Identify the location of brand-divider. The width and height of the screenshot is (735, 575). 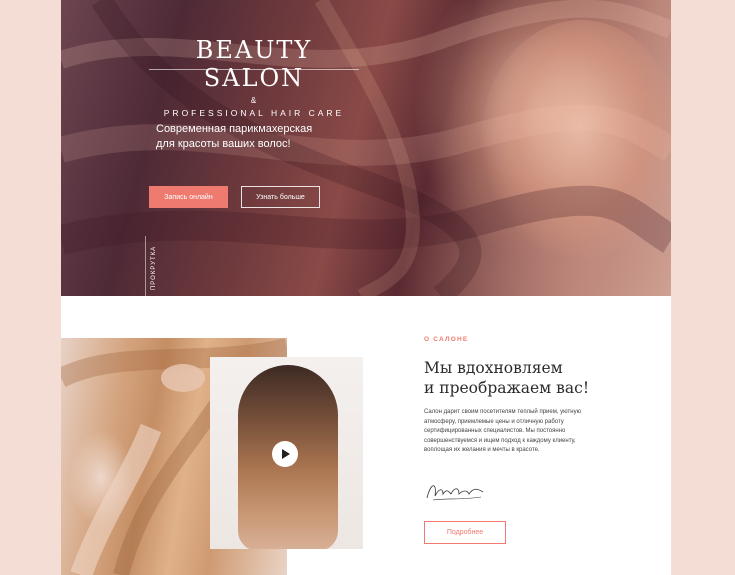
(254, 69).